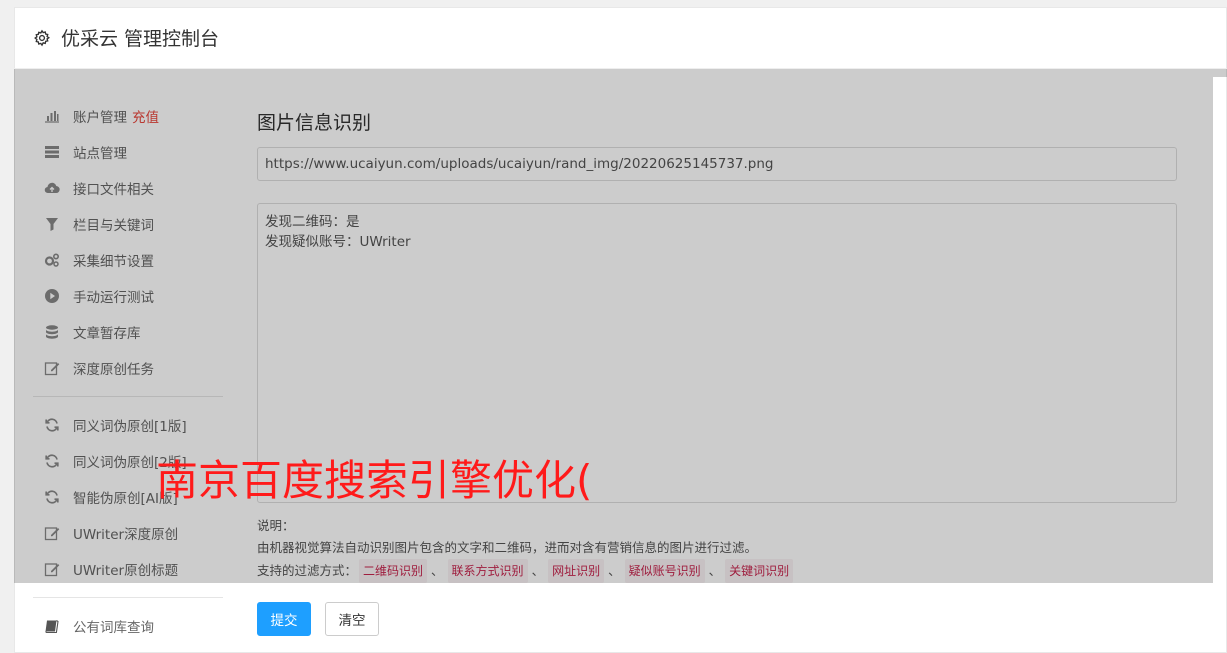 This screenshot has width=1227, height=653. Describe the element at coordinates (393, 571) in the screenshot. I see `filter-chip-qrcode: 二维码识别` at that location.